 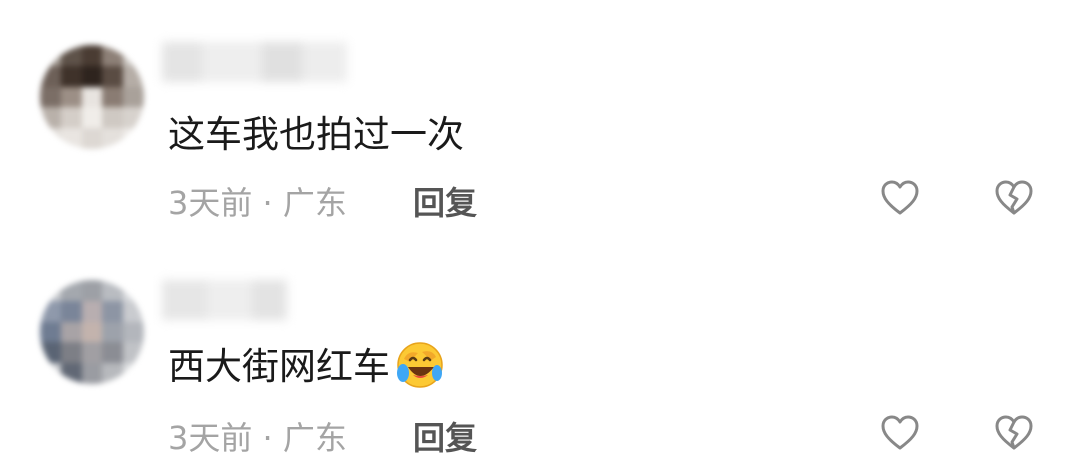 What do you see at coordinates (420, 365) in the screenshot?
I see `laughing-crying-emoji-icon` at bounding box center [420, 365].